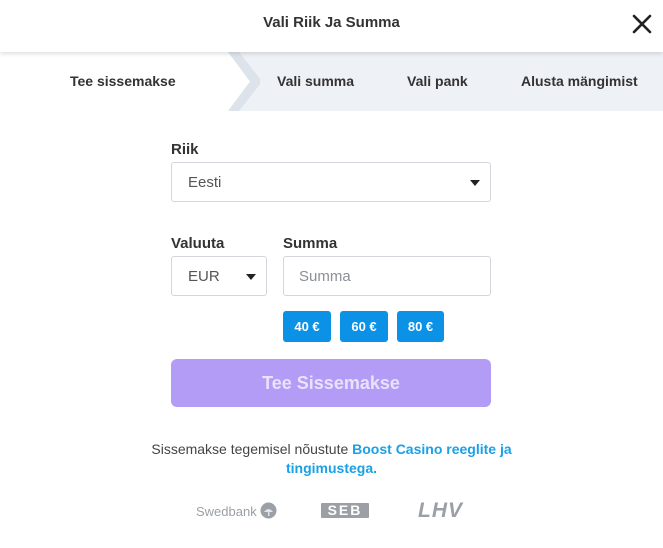 Image resolution: width=663 pixels, height=548 pixels. I want to click on step-deposit: Tee sissemakse, so click(123, 81).